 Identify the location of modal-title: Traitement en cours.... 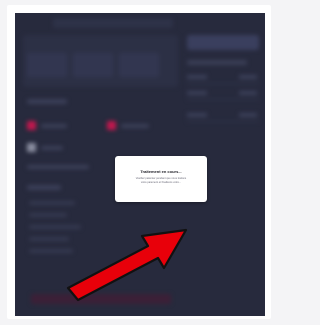
(161, 171).